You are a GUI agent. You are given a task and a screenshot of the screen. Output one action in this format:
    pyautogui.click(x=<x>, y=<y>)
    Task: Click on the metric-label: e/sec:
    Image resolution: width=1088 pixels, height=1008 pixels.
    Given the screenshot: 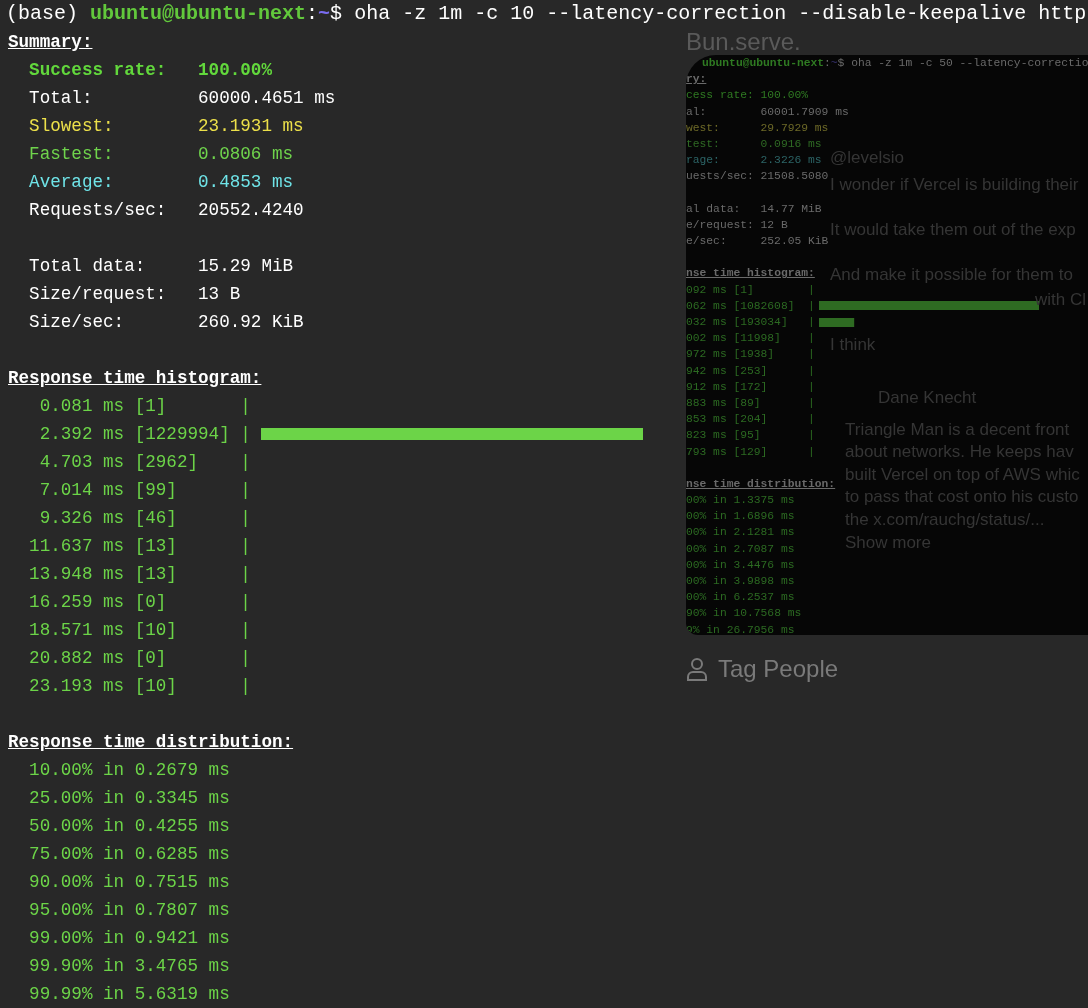 What is the action you would take?
    pyautogui.click(x=706, y=241)
    